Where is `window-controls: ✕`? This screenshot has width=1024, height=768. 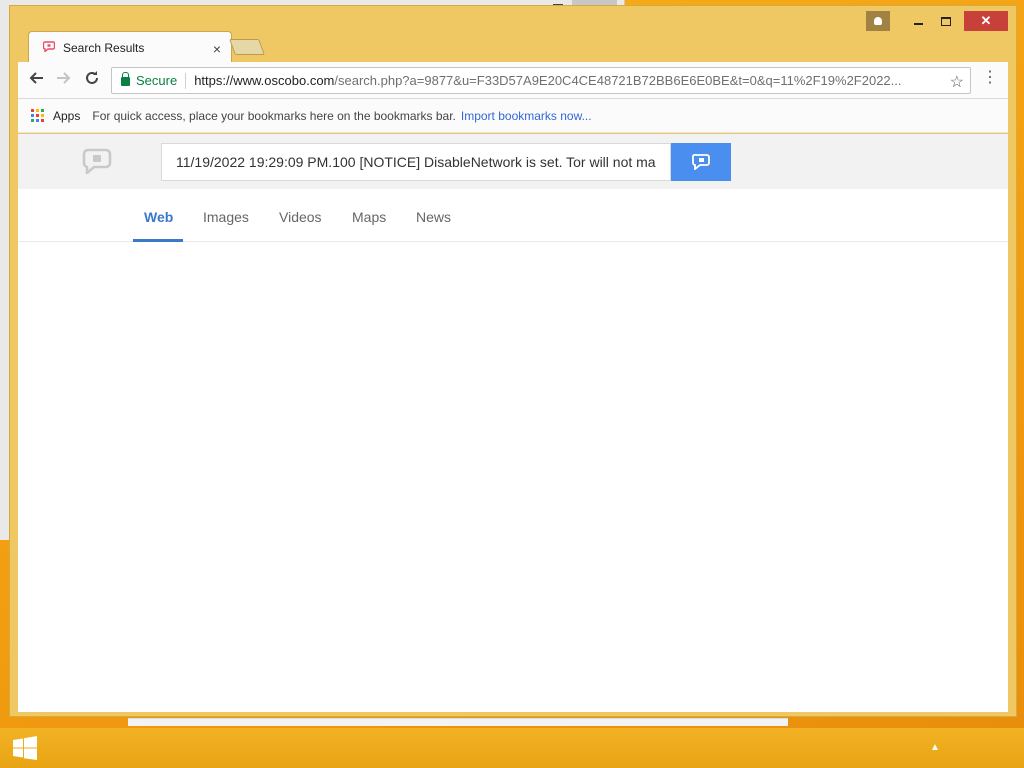 window-controls: ✕ is located at coordinates (937, 21).